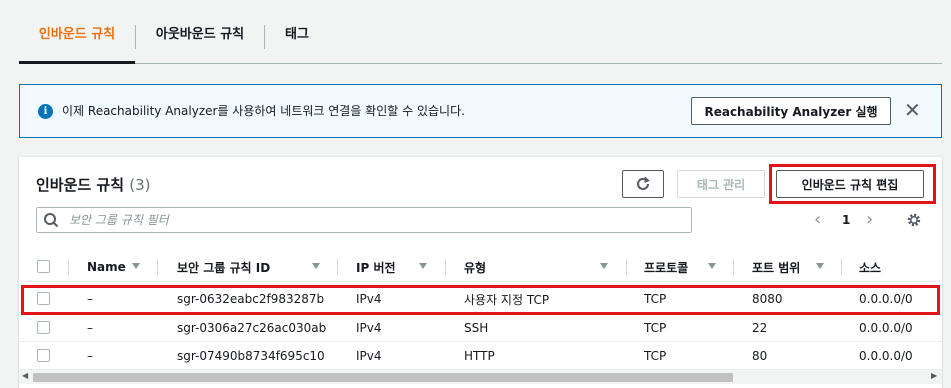 This screenshot has height=388, width=951. What do you see at coordinates (912, 110) in the screenshot?
I see `close-icon: ✕` at bounding box center [912, 110].